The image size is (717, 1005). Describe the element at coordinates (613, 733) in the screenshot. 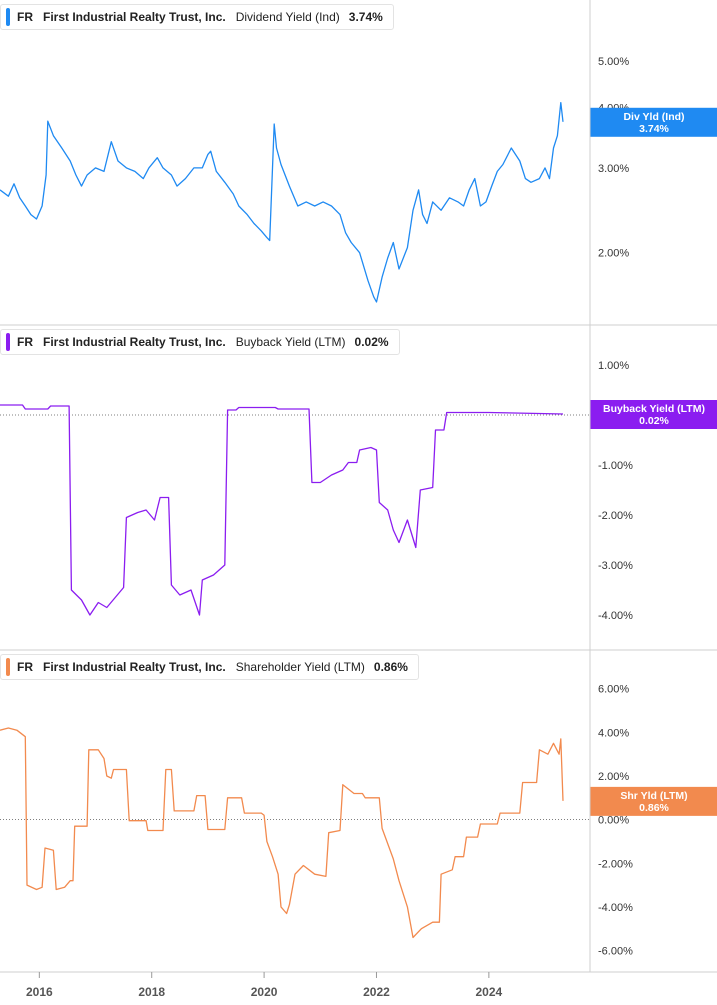

I see `y-tick-label: 4.00%` at that location.